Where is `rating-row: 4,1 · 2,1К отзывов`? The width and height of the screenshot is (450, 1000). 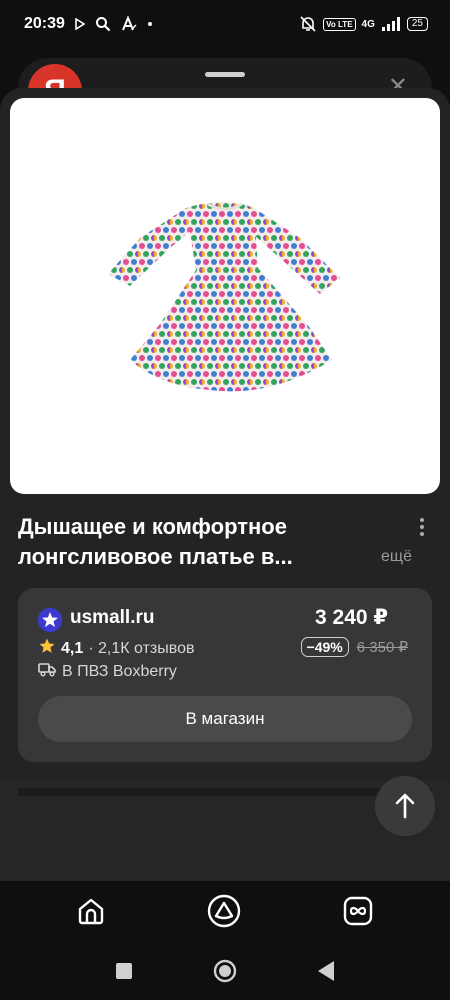 rating-row: 4,1 · 2,1К отзывов is located at coordinates (116, 648).